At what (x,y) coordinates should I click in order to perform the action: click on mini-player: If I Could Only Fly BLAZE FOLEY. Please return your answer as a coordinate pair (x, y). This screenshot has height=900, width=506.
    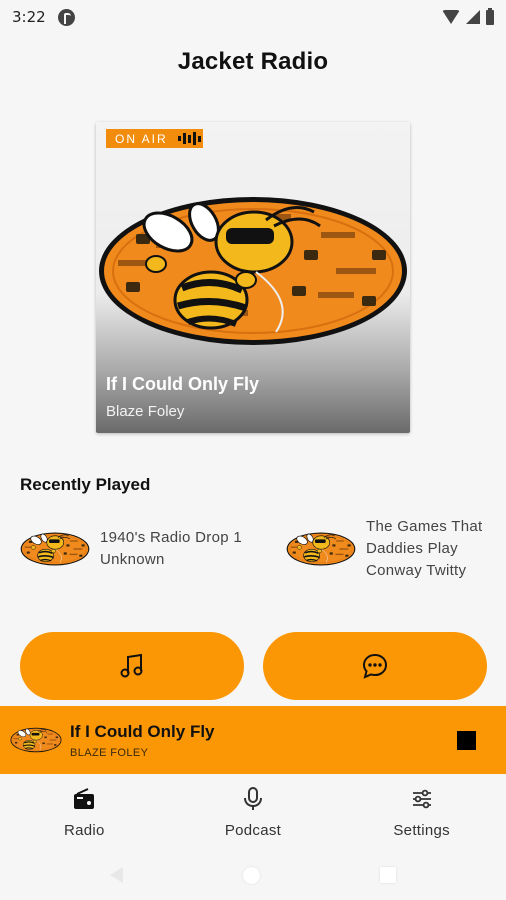
    Looking at the image, I should click on (253, 740).